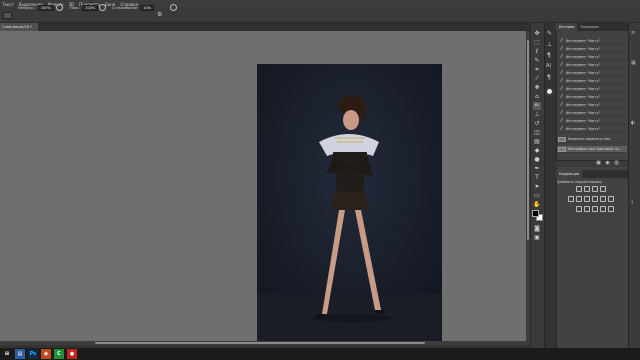 The height and width of the screenshot is (360, 640). I want to click on quick-select-tool-icon: ✎, so click(537, 61).